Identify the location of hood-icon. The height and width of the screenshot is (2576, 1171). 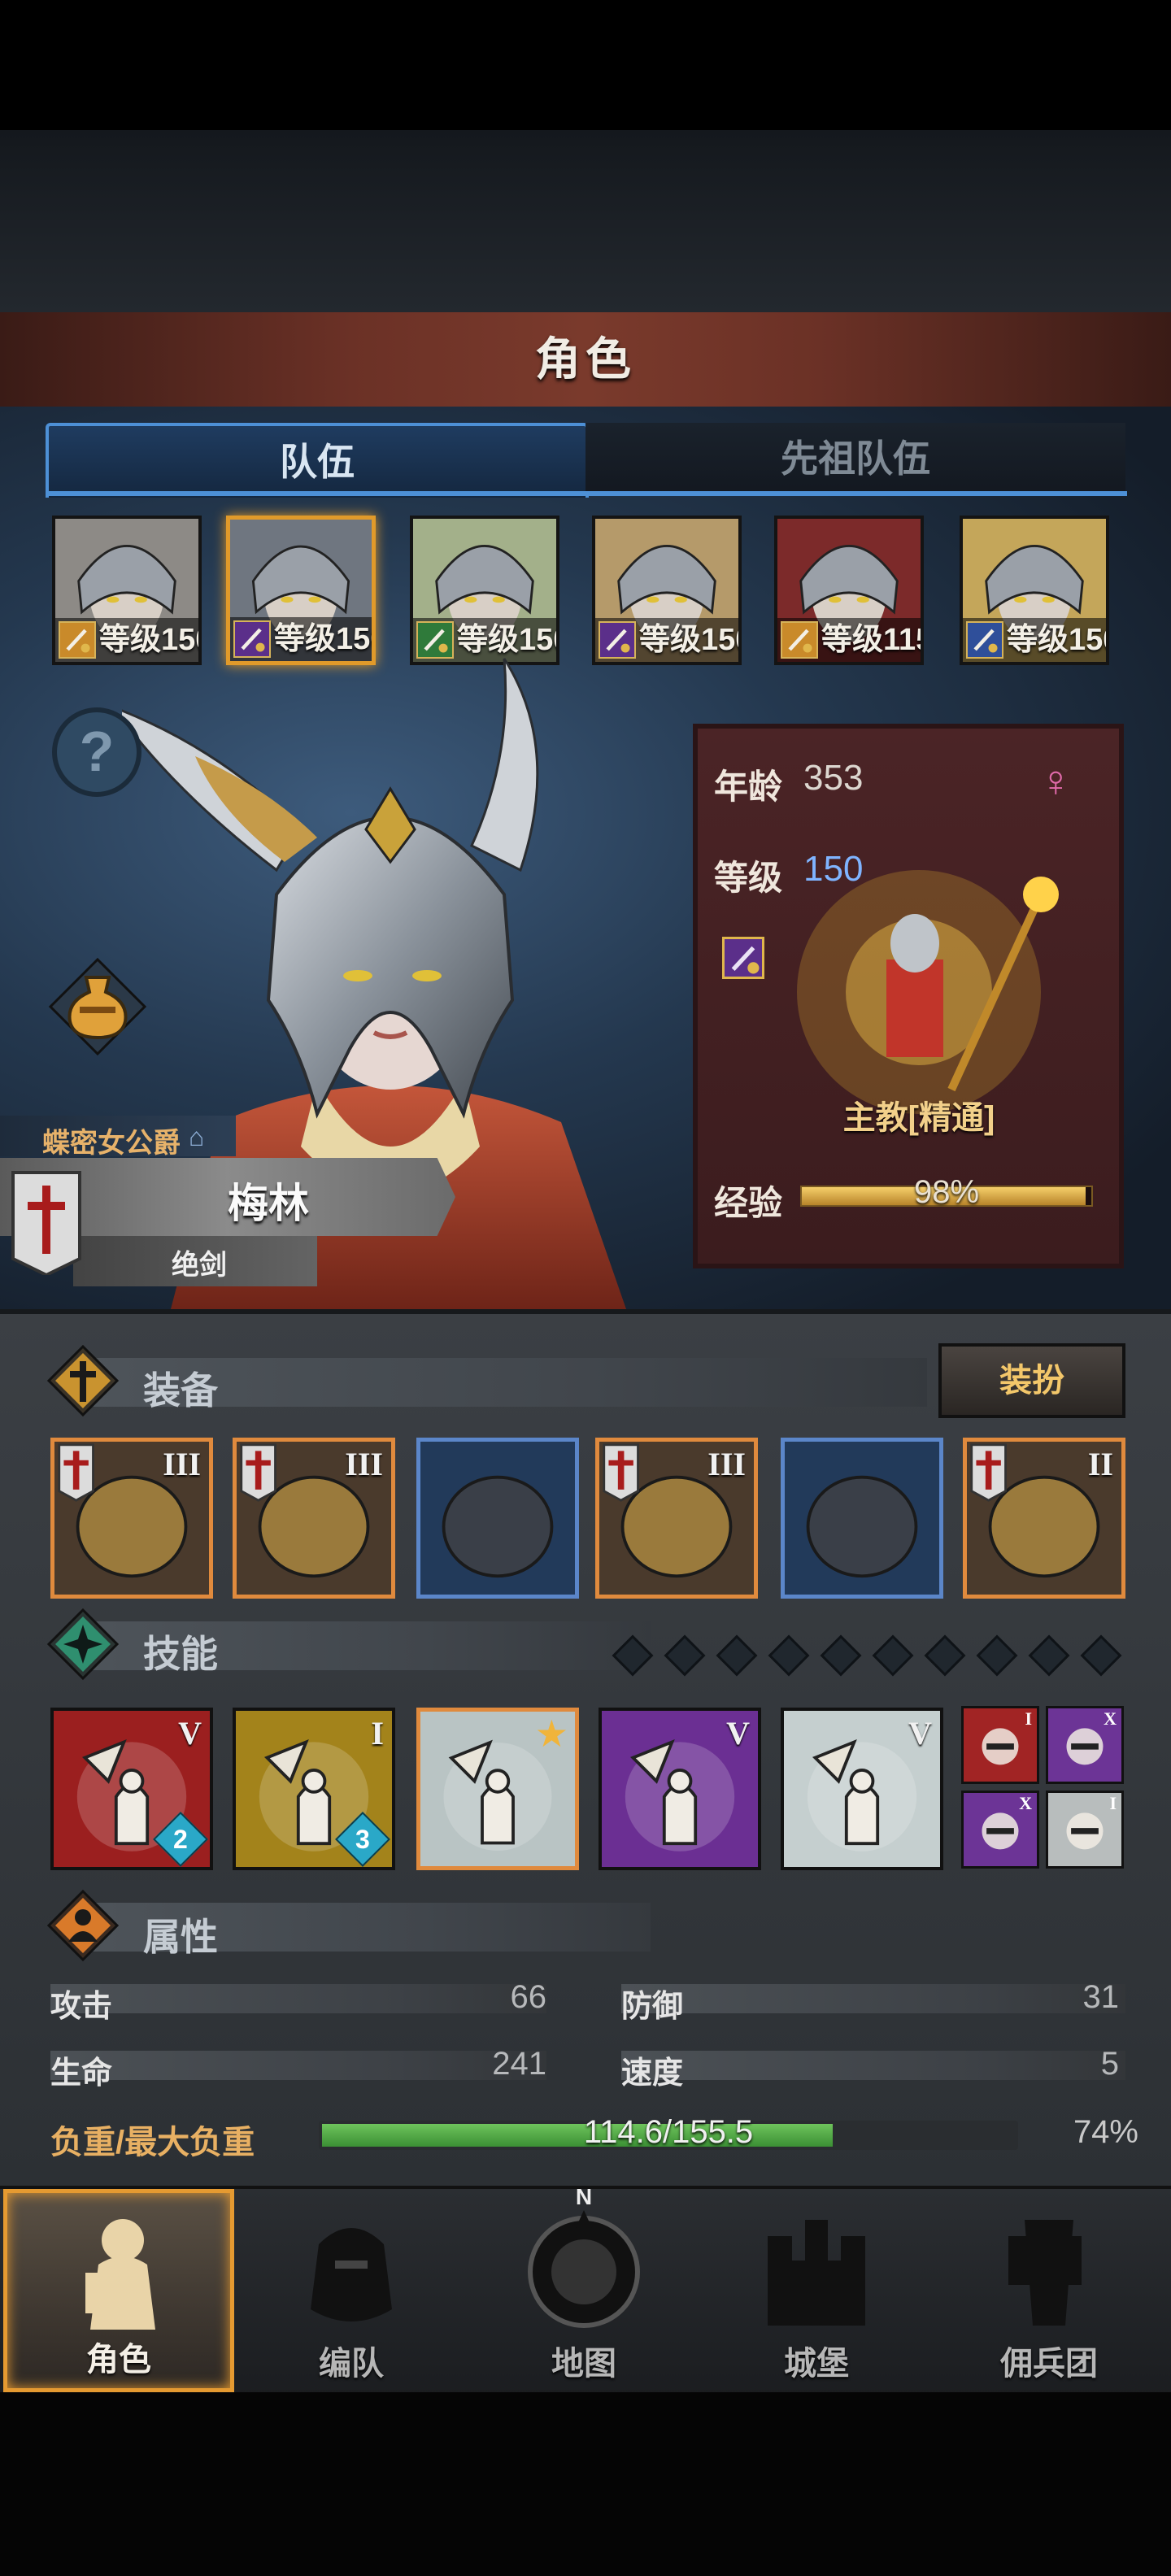
(498, 1518).